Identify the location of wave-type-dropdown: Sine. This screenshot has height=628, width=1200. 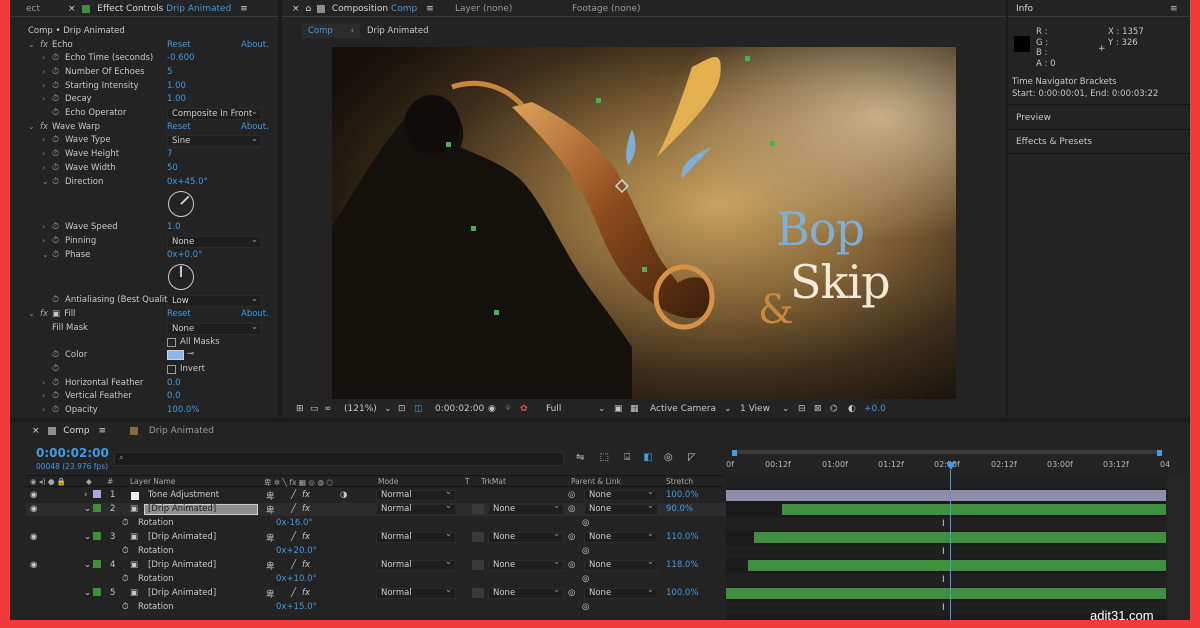
(214, 140).